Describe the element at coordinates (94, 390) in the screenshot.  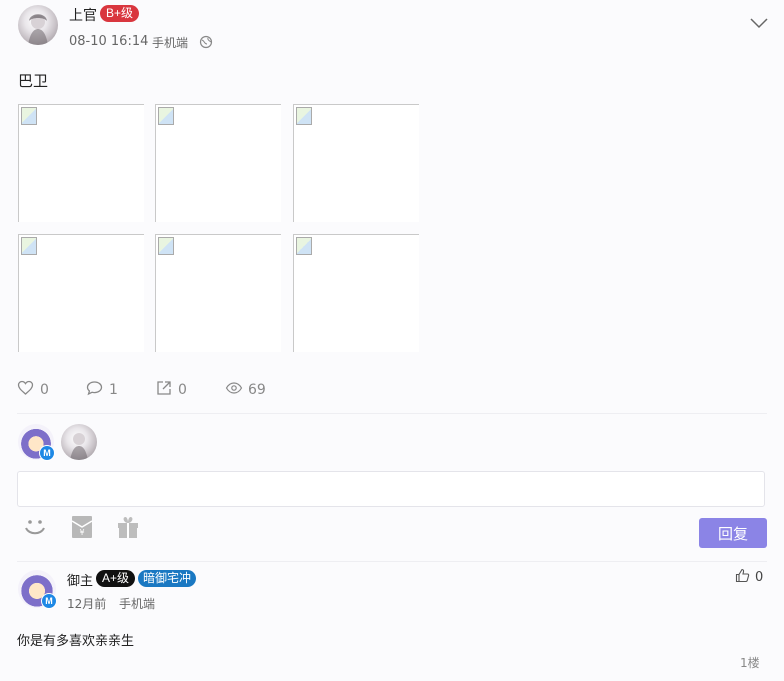
I see `comment-icon` at that location.